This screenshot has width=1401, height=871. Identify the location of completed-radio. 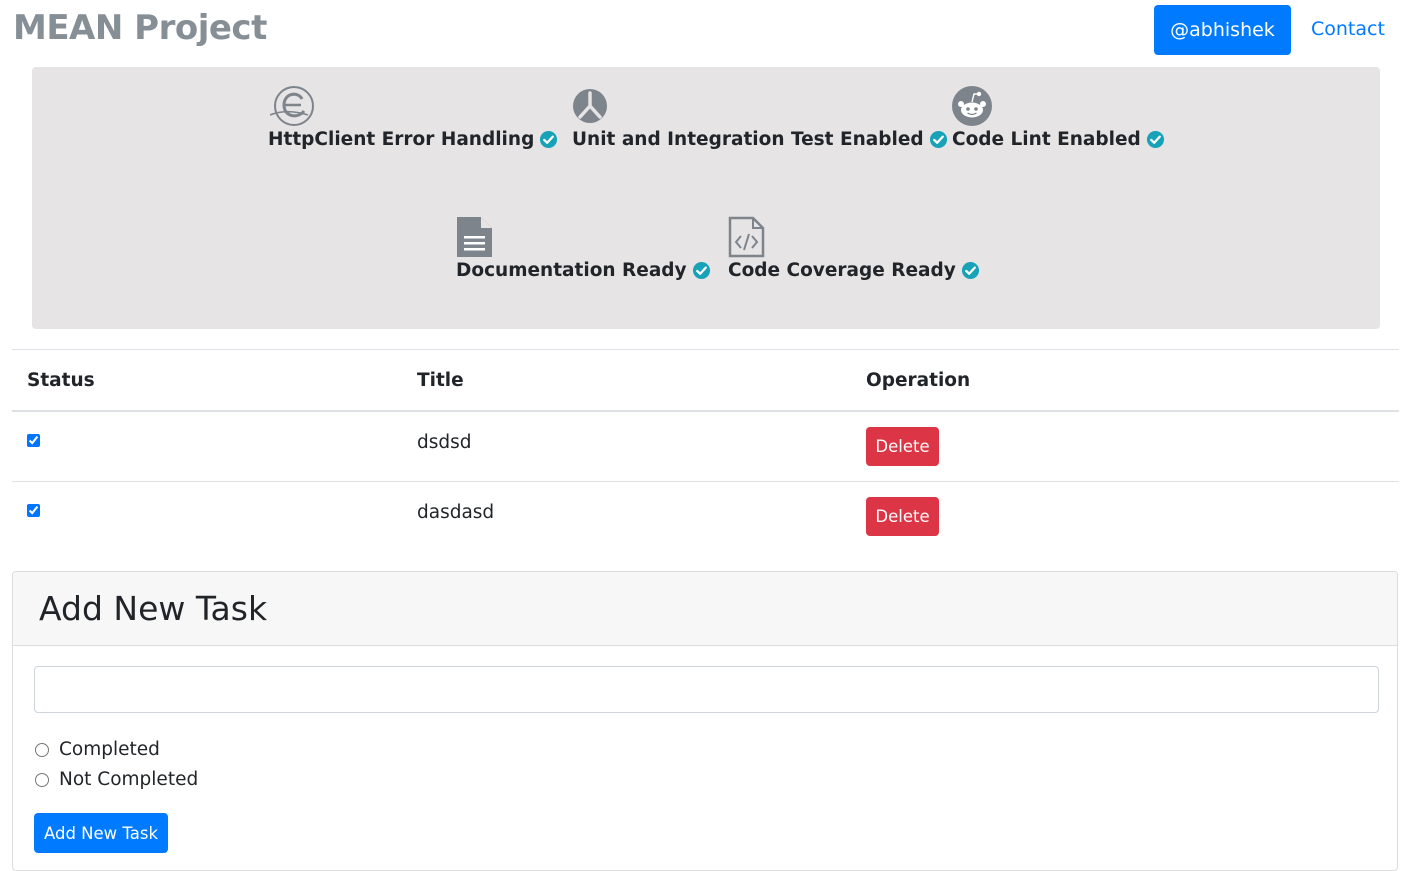
(42, 749).